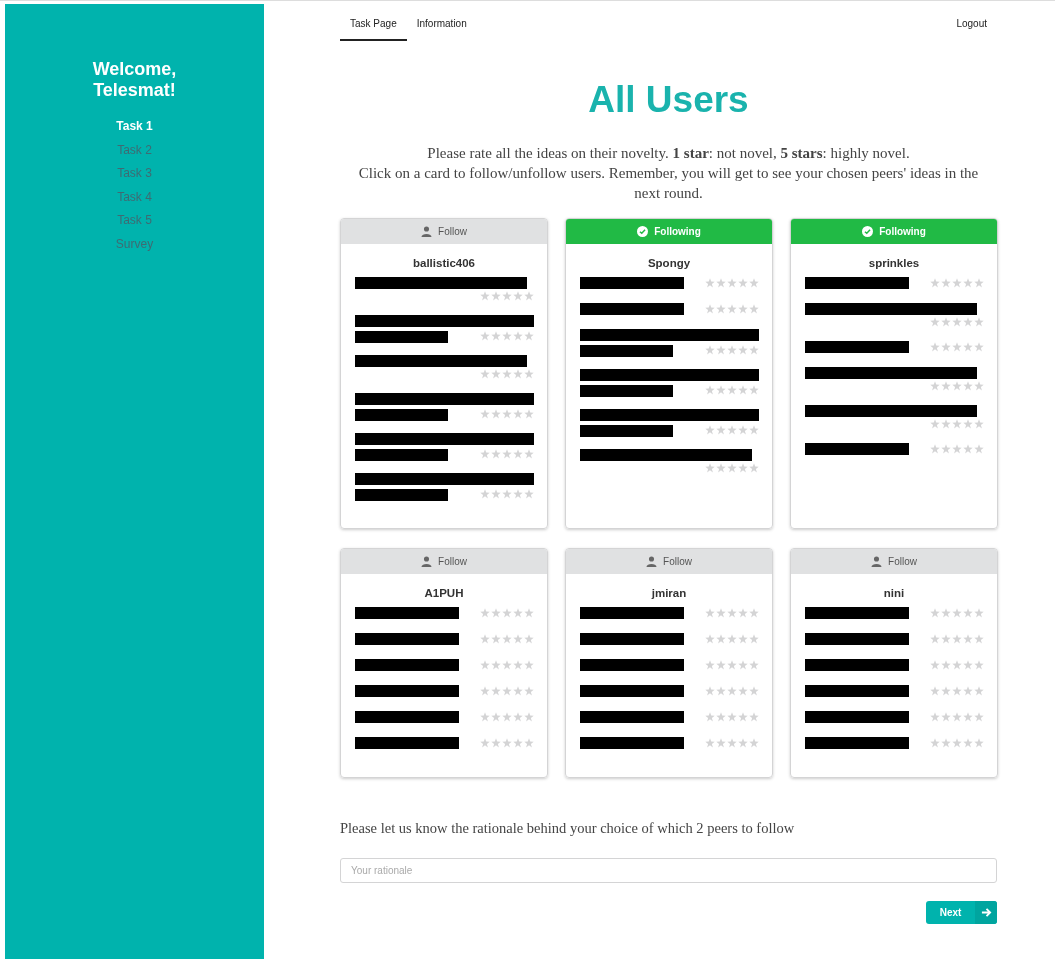  What do you see at coordinates (894, 593) in the screenshot?
I see `user-name: nini` at bounding box center [894, 593].